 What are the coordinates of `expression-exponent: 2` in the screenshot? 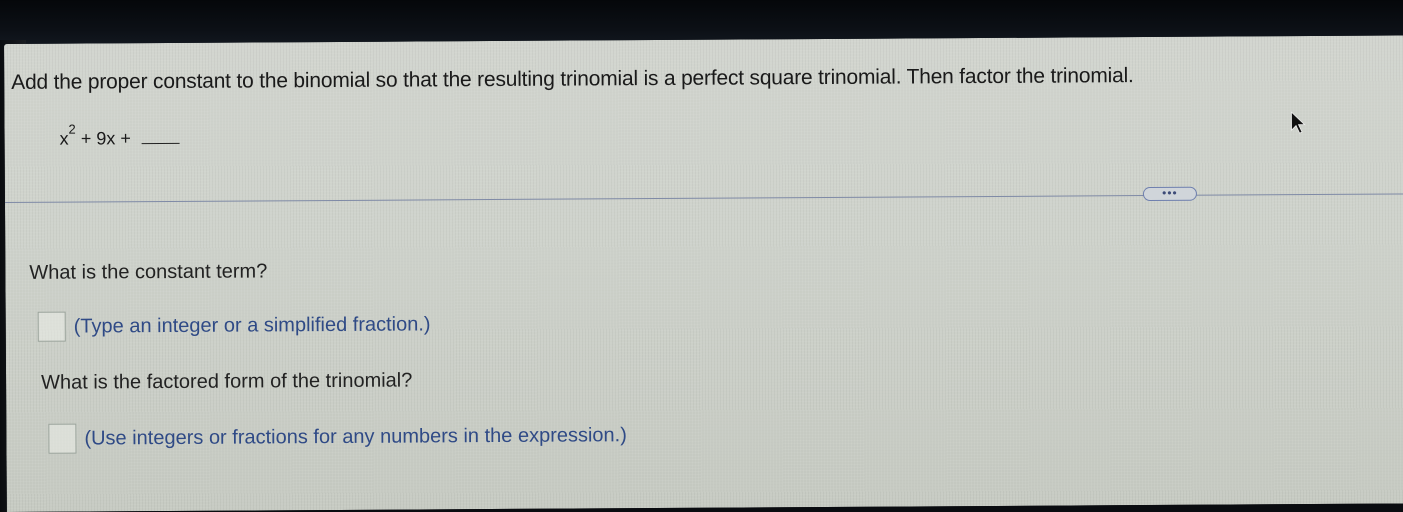 It's located at (72, 129).